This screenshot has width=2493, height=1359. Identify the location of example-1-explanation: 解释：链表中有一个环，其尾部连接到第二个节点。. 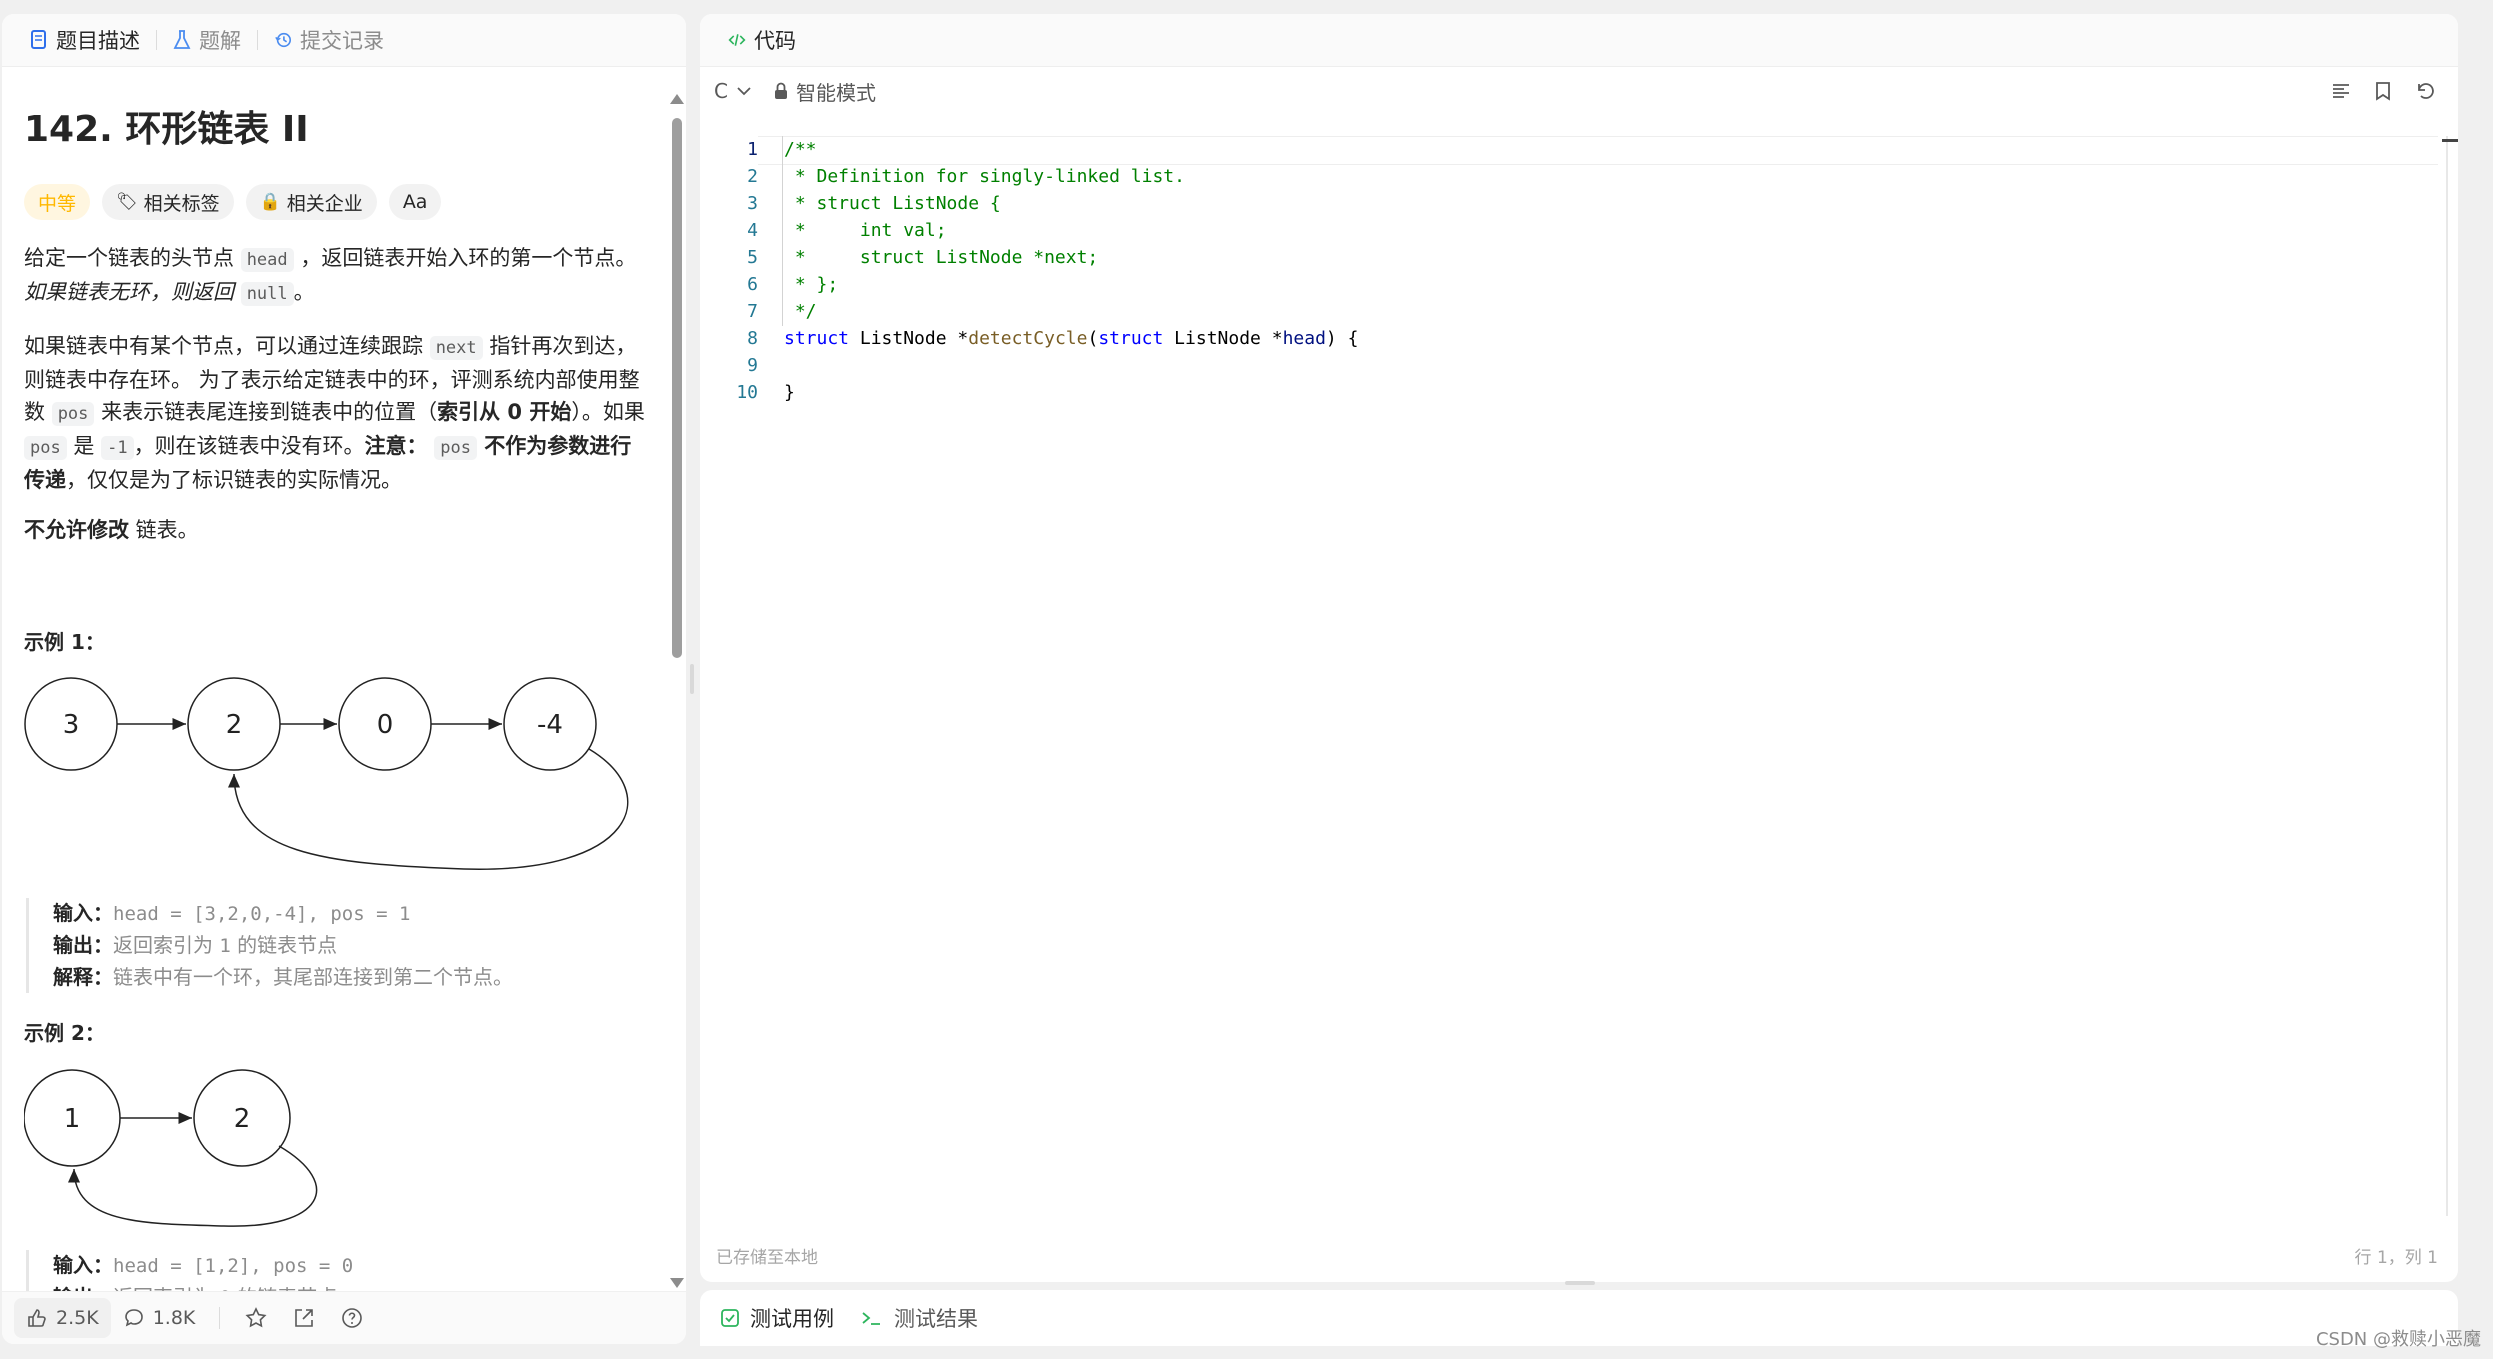
(283, 977).